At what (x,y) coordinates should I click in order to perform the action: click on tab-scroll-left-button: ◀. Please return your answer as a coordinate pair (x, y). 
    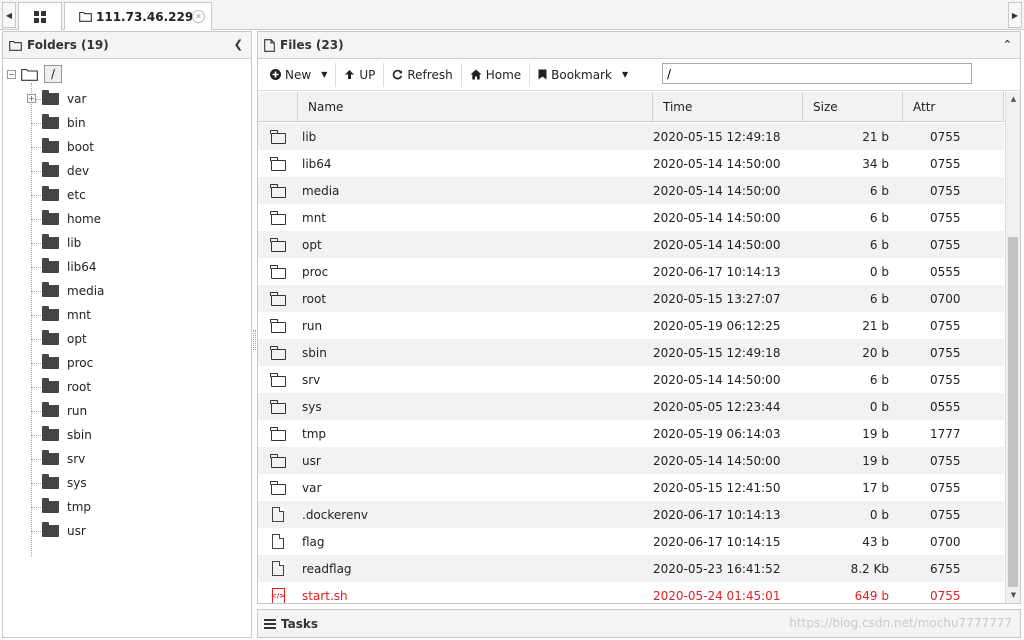
    Looking at the image, I should click on (9, 15).